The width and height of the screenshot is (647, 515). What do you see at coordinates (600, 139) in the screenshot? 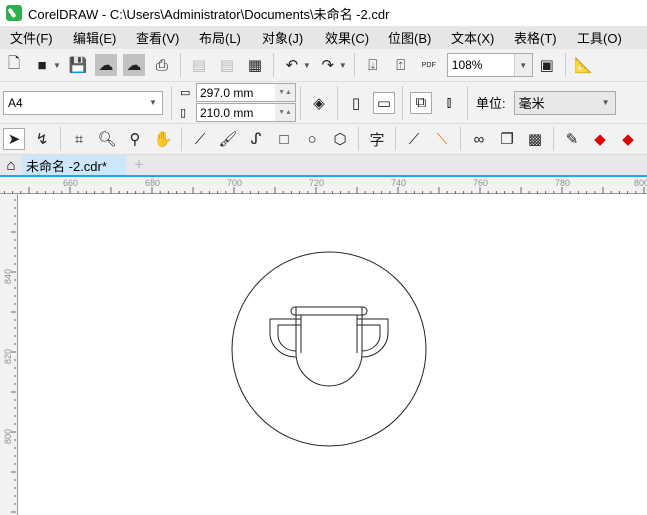
I see `interactive-fill-icon: ◆` at bounding box center [600, 139].